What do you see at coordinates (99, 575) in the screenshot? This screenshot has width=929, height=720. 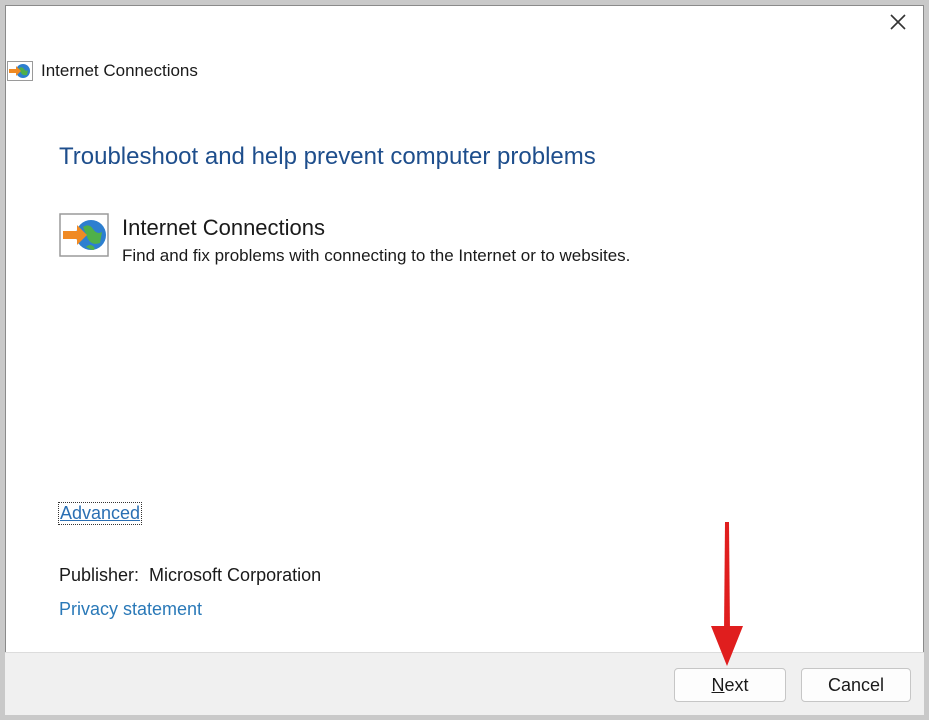 I see `publisher-label: Publisher:` at bounding box center [99, 575].